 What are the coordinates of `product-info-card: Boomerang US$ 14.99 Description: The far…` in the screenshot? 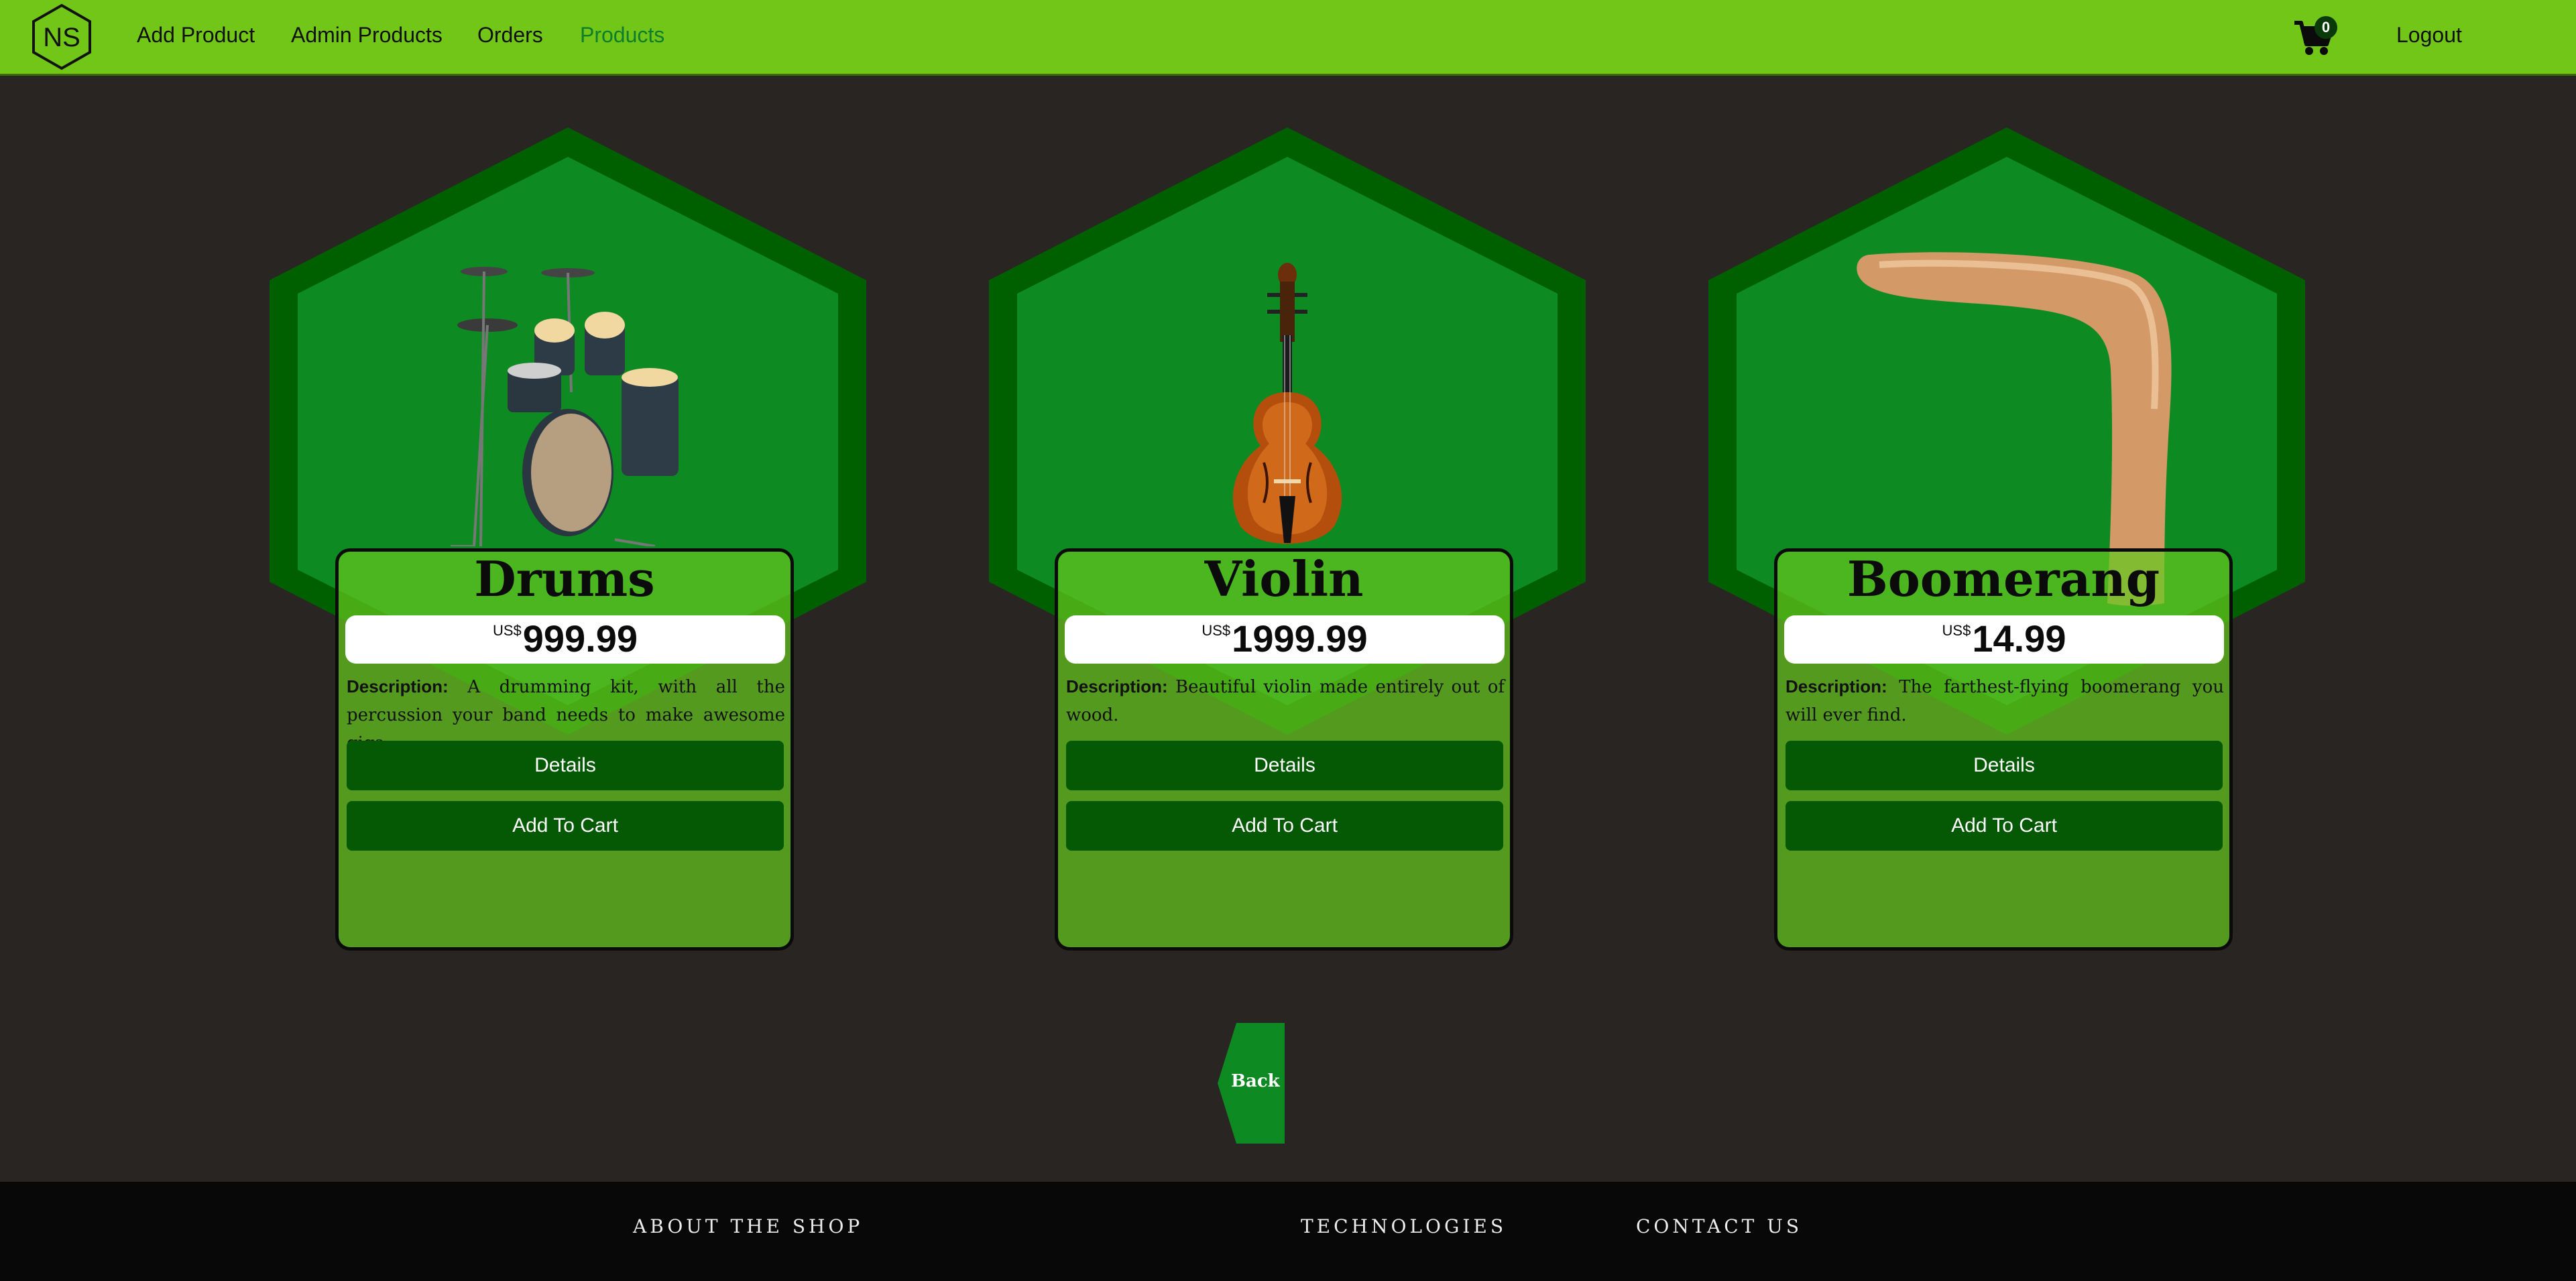 It's located at (2003, 749).